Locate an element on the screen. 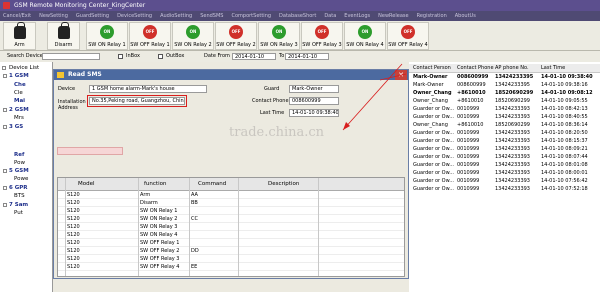 This screenshot has width=600, height=292. command-column-header: Description is located at coordinates (283, 184).